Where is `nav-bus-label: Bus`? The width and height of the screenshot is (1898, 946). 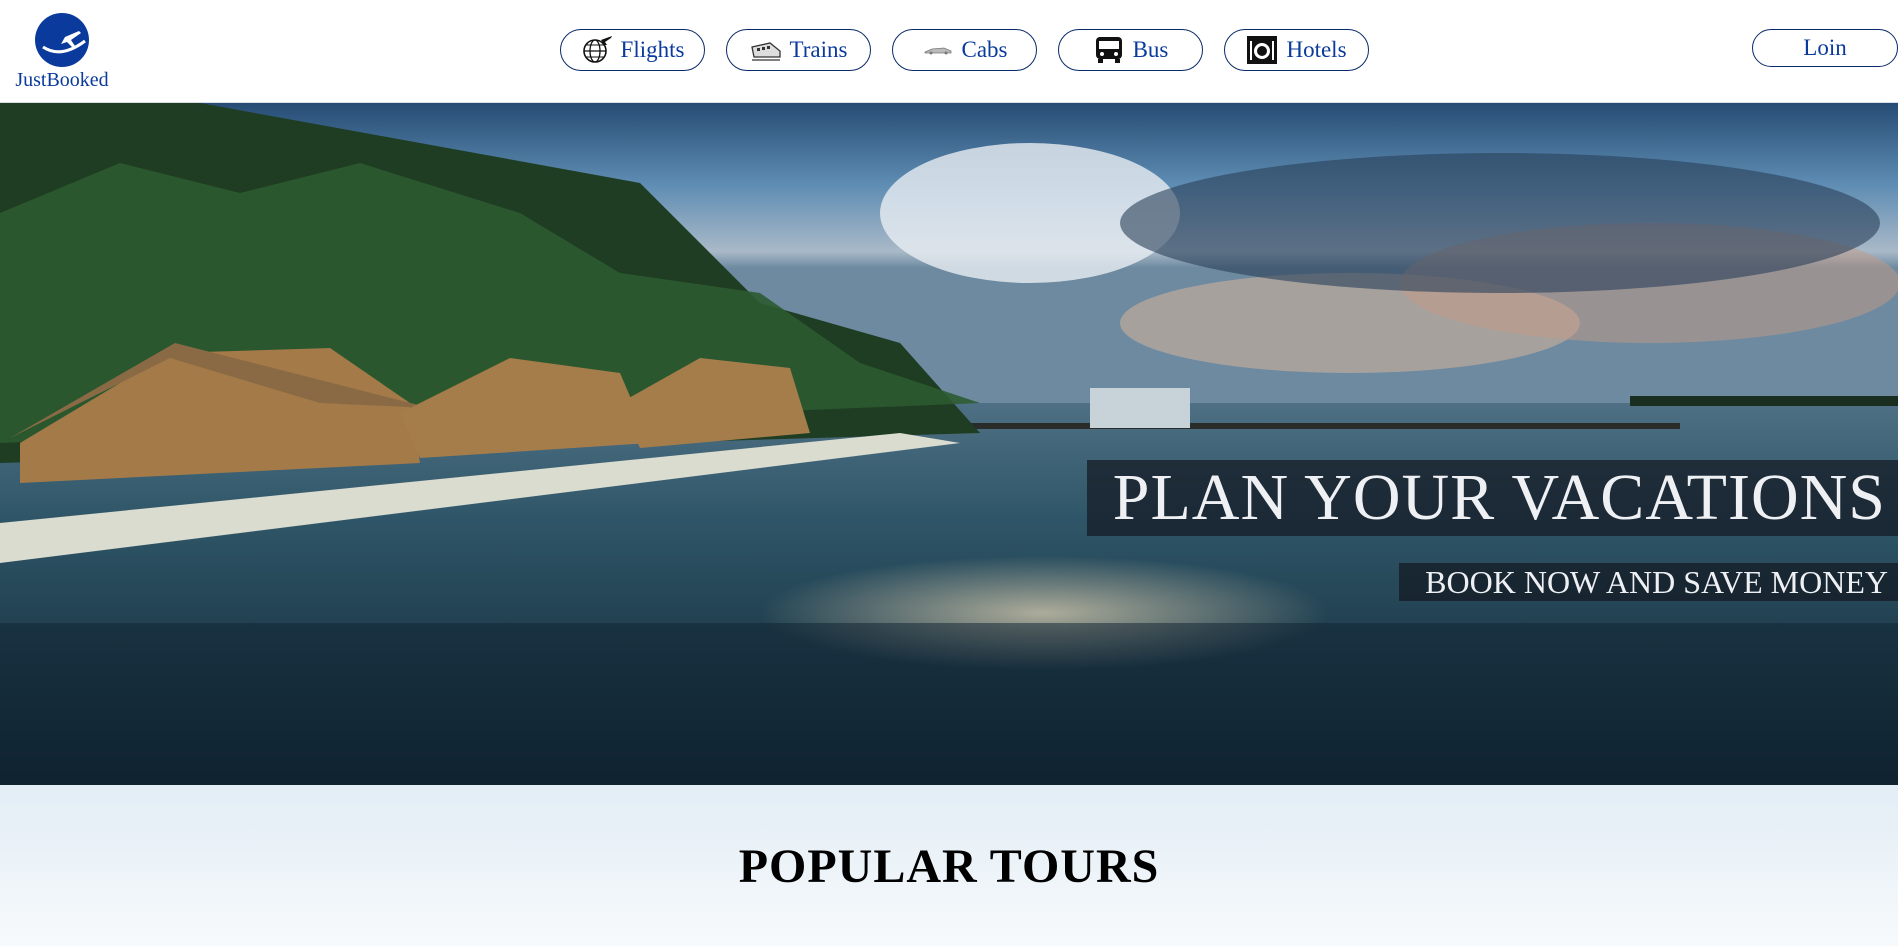
nav-bus-label: Bus is located at coordinates (1150, 49).